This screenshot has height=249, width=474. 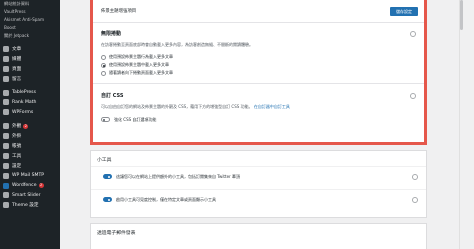 What do you see at coordinates (30, 69) in the screenshot?
I see `sidebar-item-pages: 頁面` at bounding box center [30, 69].